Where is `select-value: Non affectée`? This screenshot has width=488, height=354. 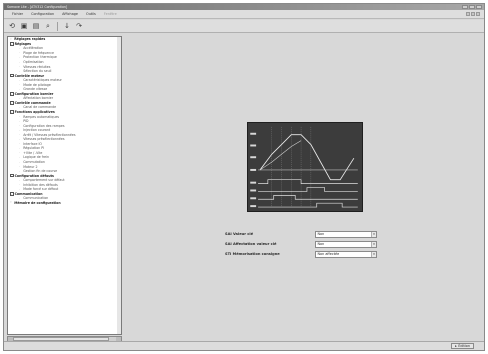 select-value: Non affectée is located at coordinates (328, 254).